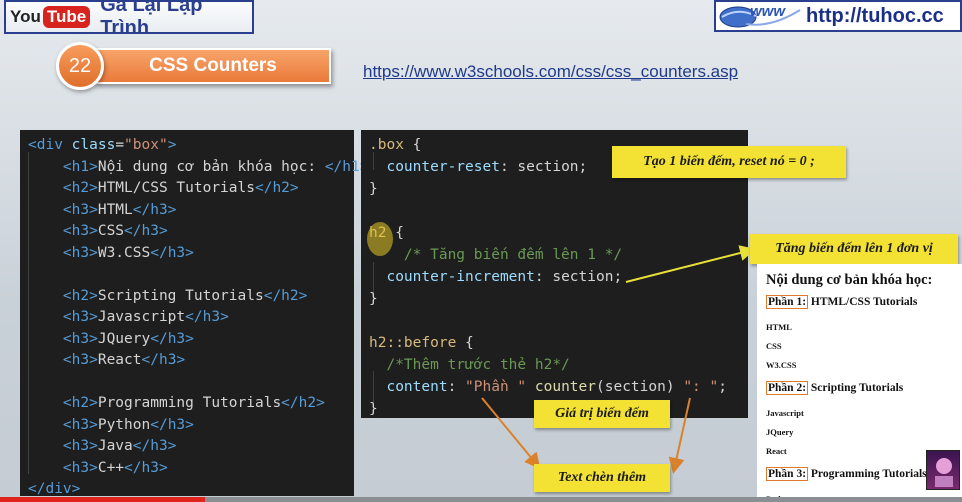  I want to click on preview-h3: Javascript, so click(785, 413).